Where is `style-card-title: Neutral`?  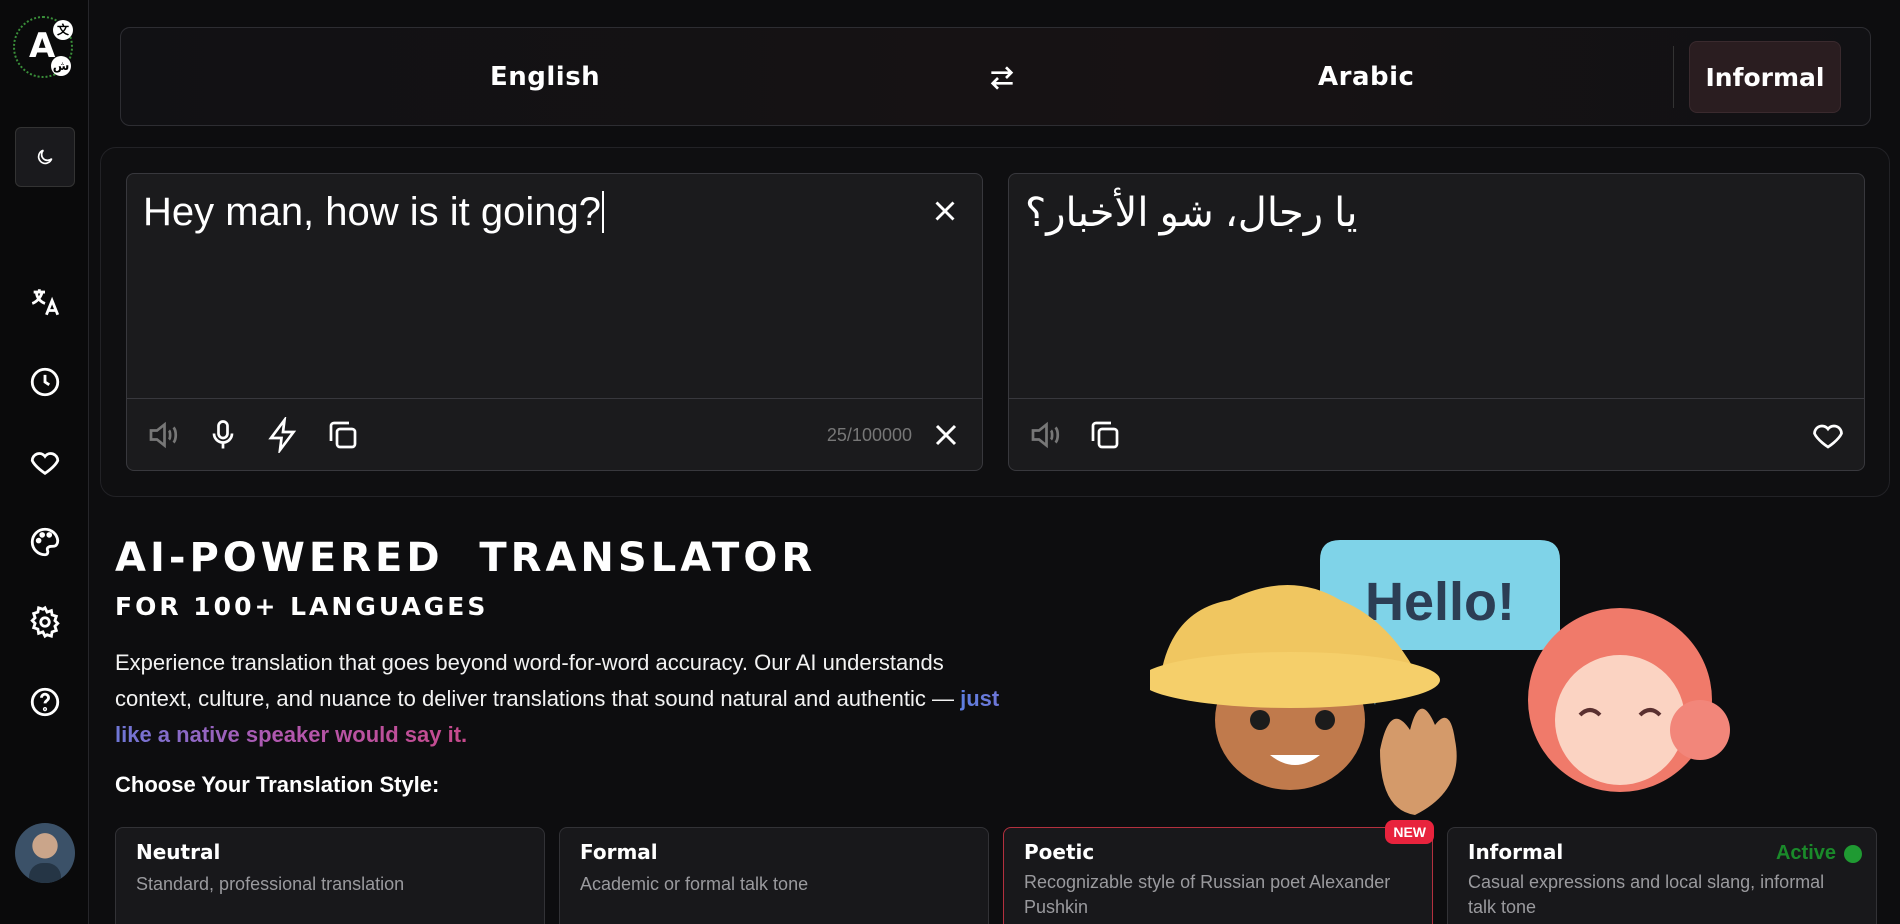 style-card-title: Neutral is located at coordinates (178, 852).